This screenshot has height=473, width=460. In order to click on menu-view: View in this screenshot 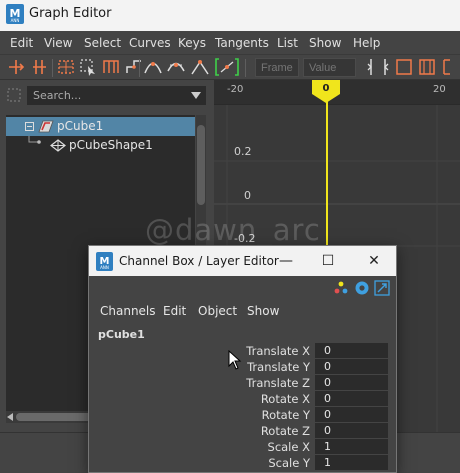, I will do `click(58, 43)`.